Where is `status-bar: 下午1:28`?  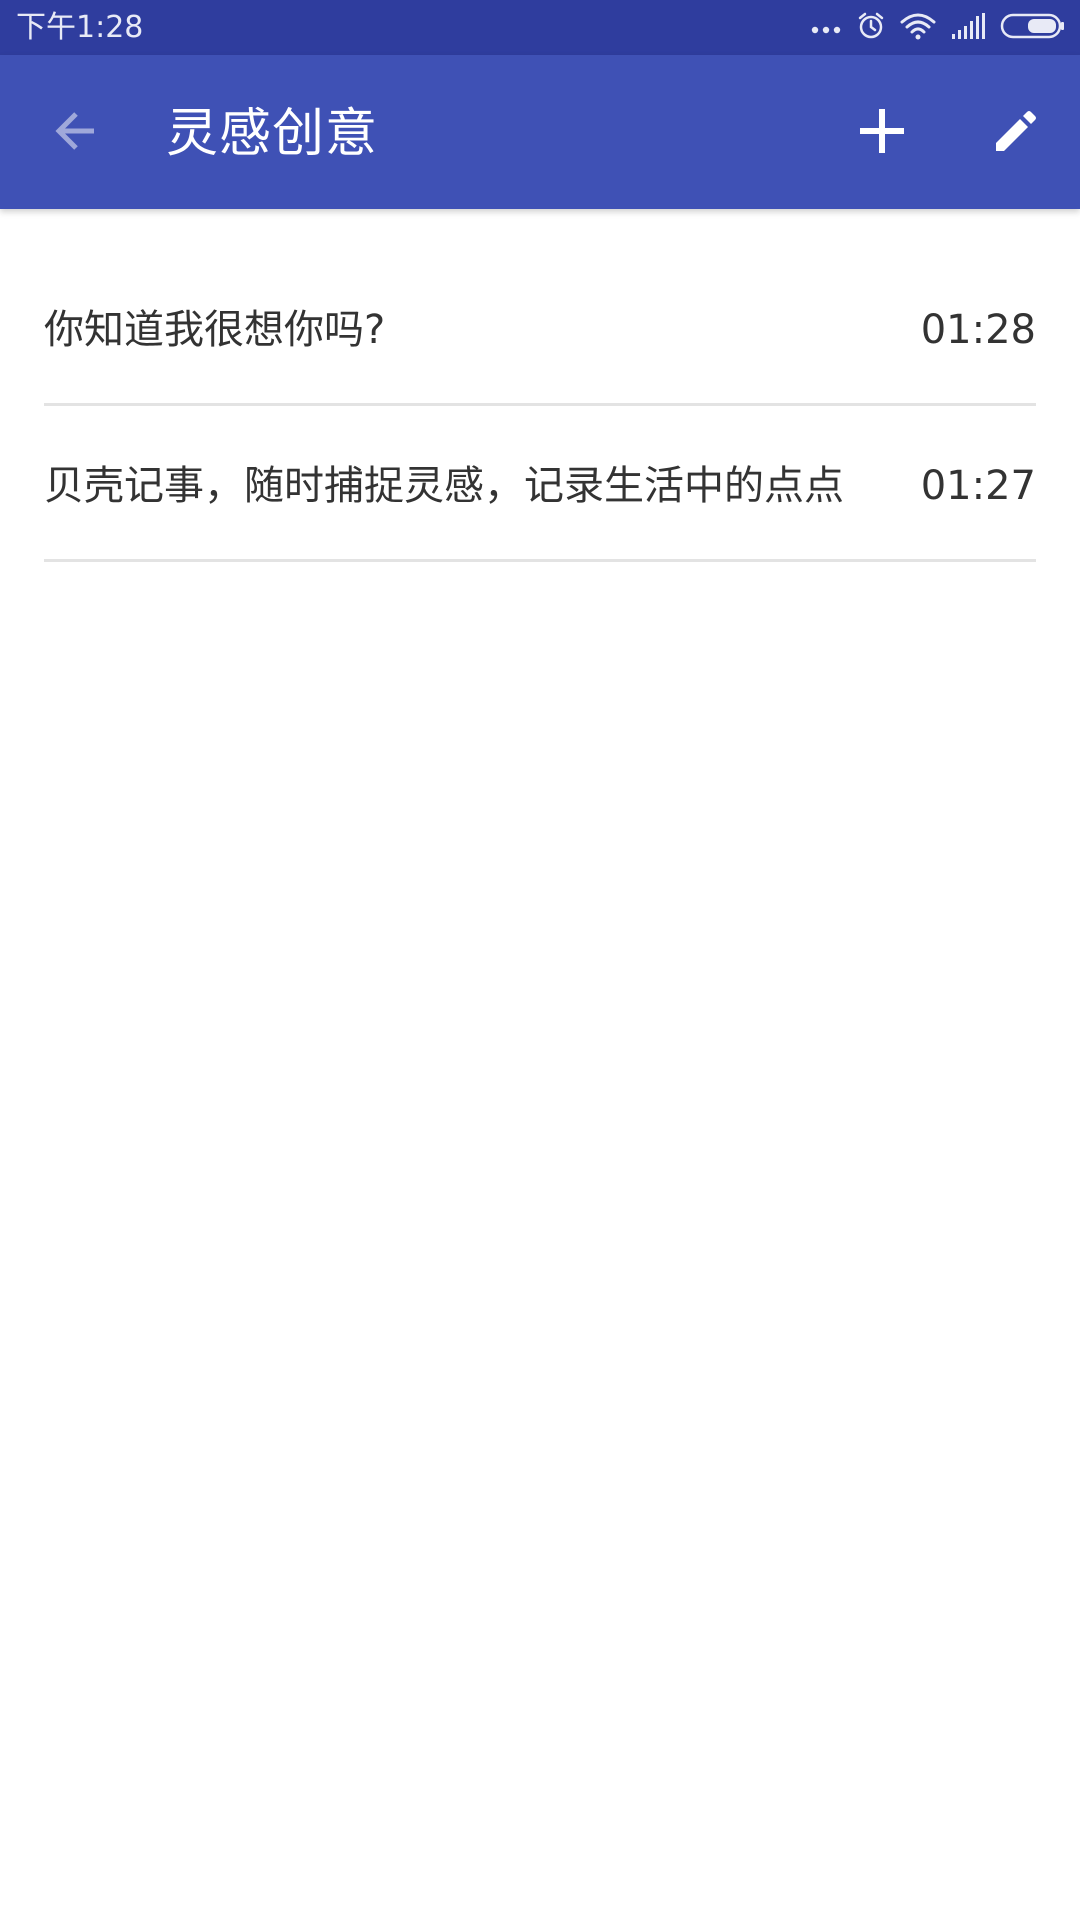 status-bar: 下午1:28 is located at coordinates (540, 27).